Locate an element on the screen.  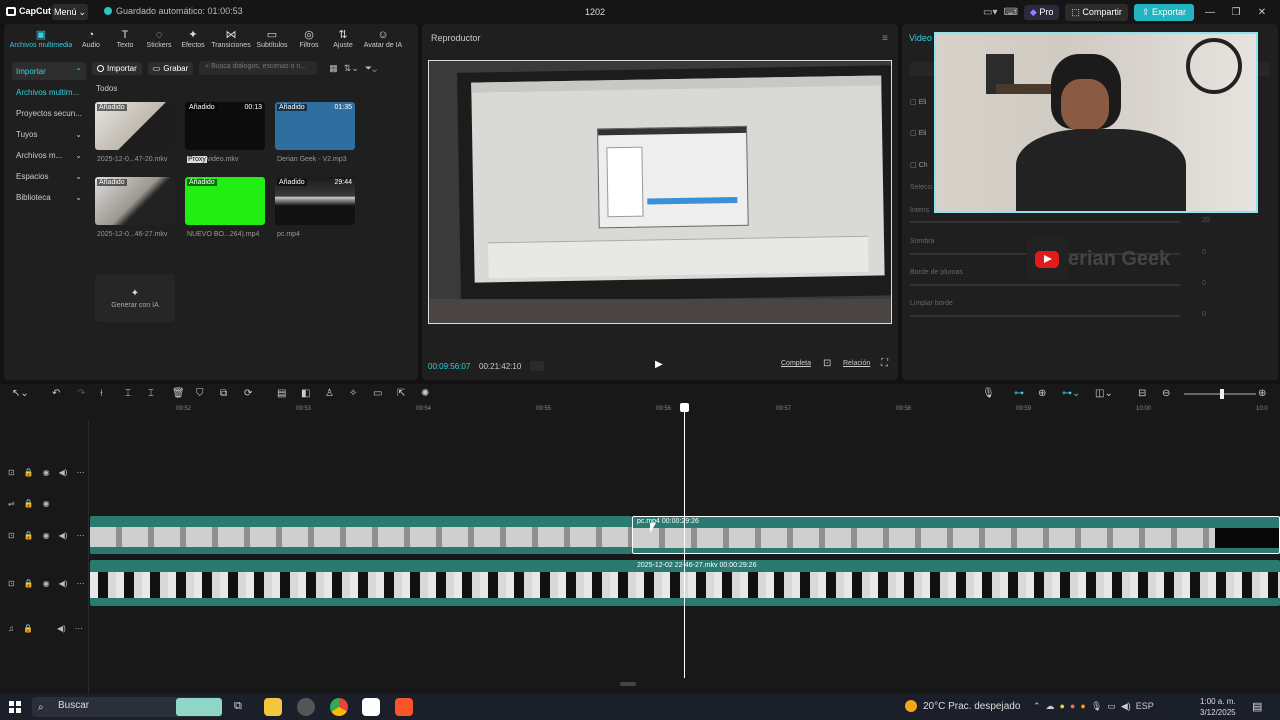
link-icon: ⊶ is located at coordinates (1019, 393).